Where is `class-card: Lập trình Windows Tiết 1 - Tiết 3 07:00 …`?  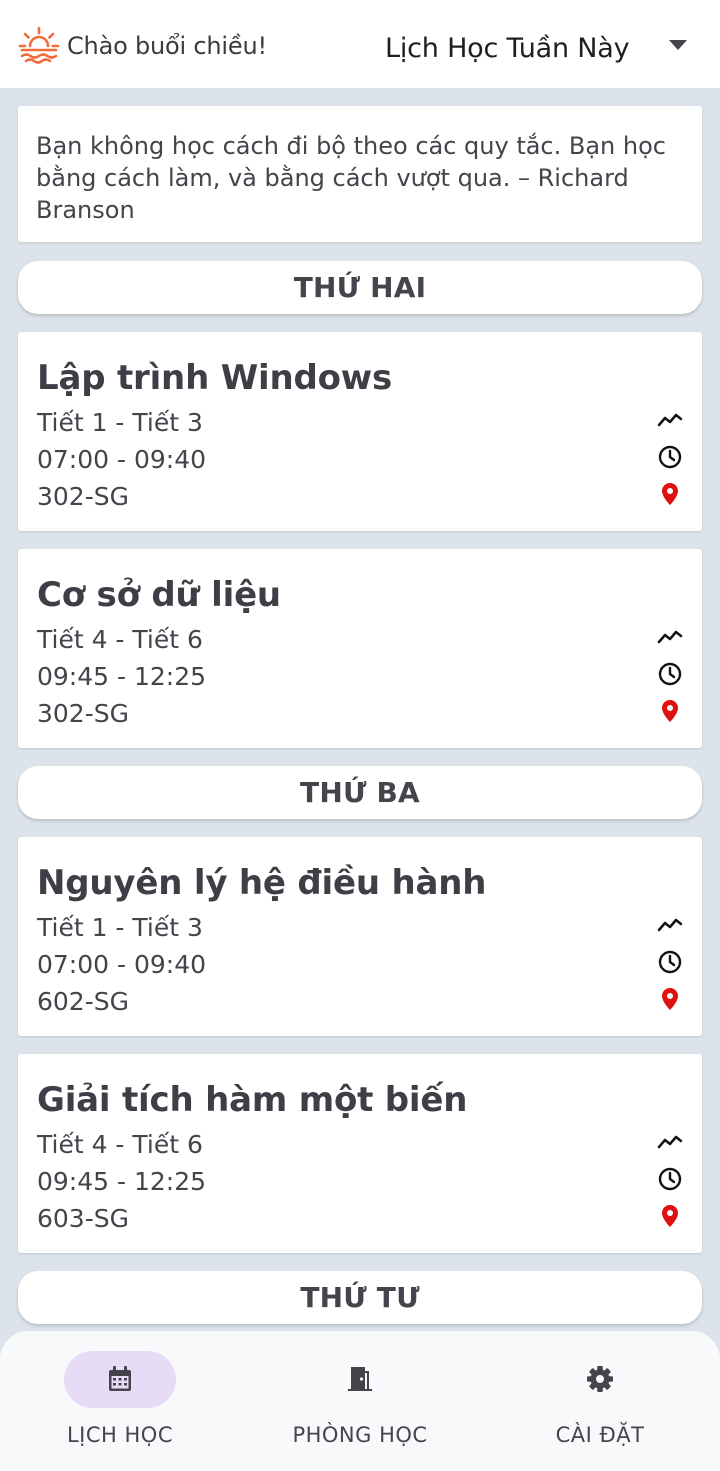
class-card: Lập trình Windows Tiết 1 - Tiết 3 07:00 … is located at coordinates (360, 431).